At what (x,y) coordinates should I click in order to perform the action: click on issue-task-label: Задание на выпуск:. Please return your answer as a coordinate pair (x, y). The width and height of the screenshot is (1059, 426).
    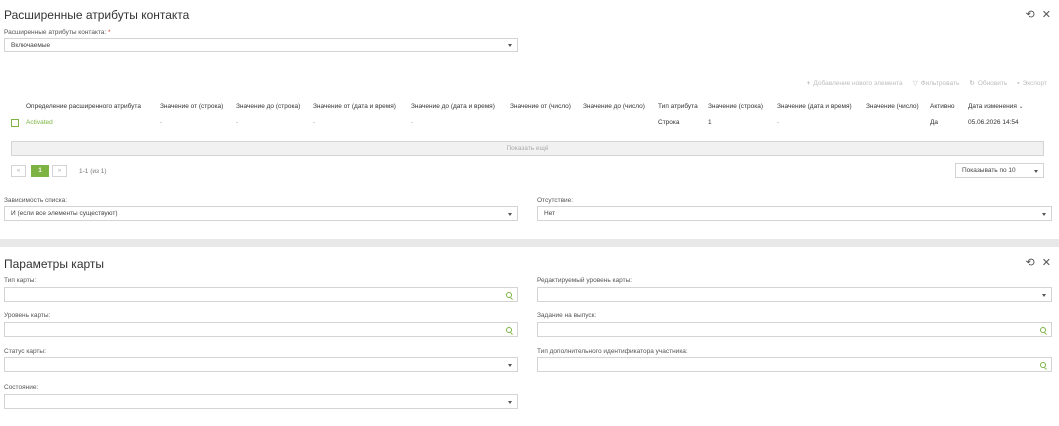
    Looking at the image, I should click on (567, 315).